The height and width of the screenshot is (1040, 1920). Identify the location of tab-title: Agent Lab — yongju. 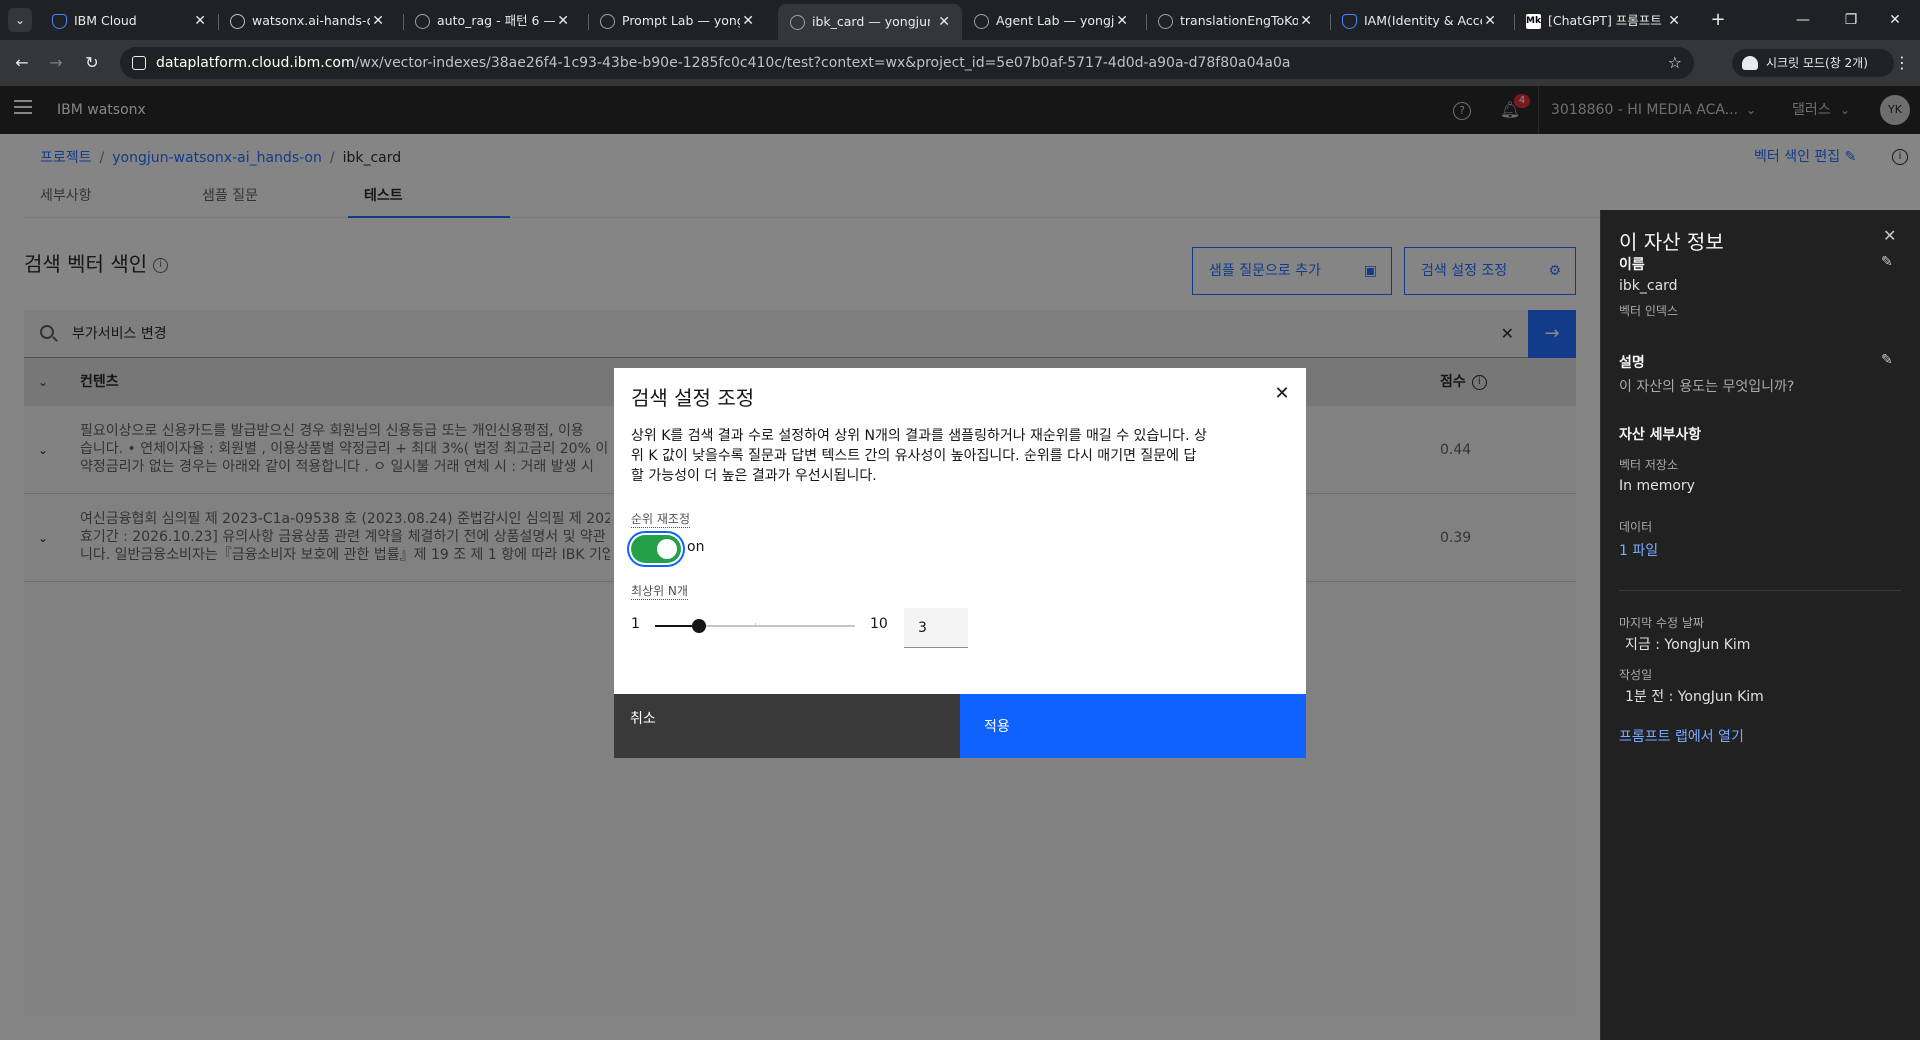
(1055, 20).